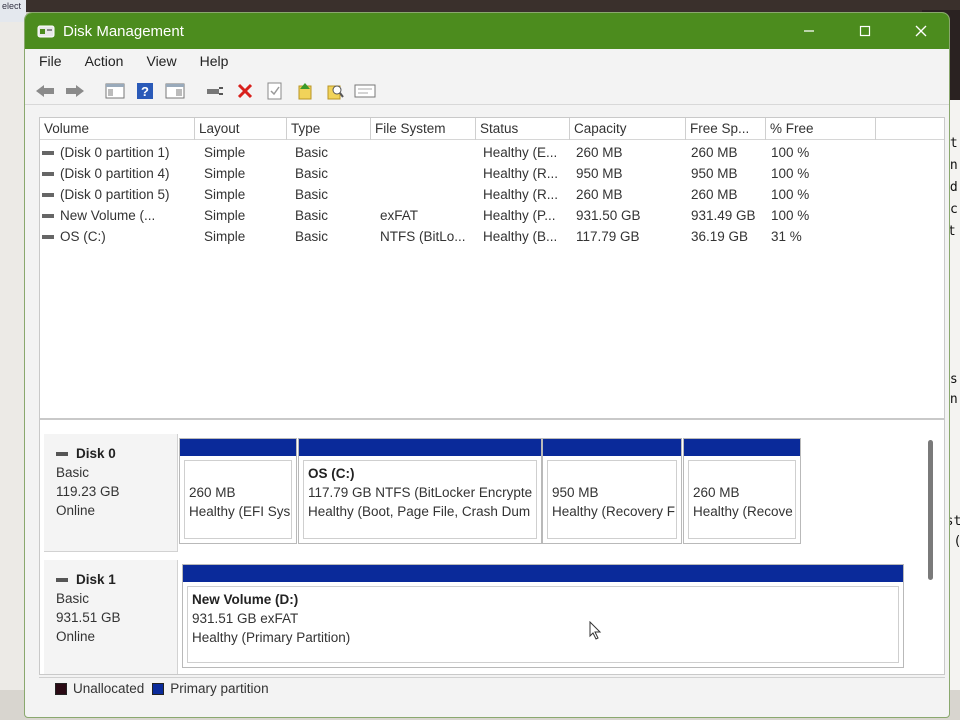 The height and width of the screenshot is (720, 960). Describe the element at coordinates (930, 510) in the screenshot. I see `graph-scrollbar` at that location.